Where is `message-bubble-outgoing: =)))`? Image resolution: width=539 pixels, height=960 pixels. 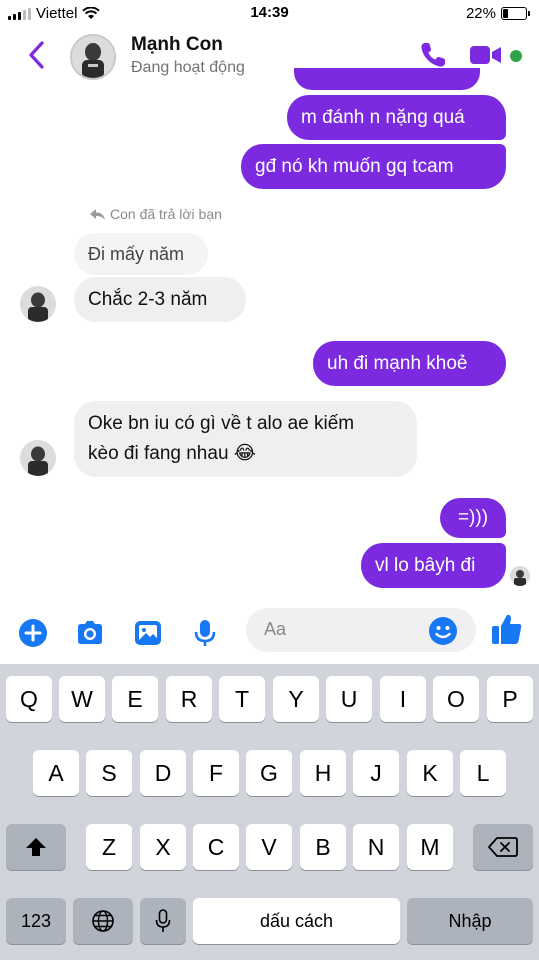
message-bubble-outgoing: =))) is located at coordinates (473, 518).